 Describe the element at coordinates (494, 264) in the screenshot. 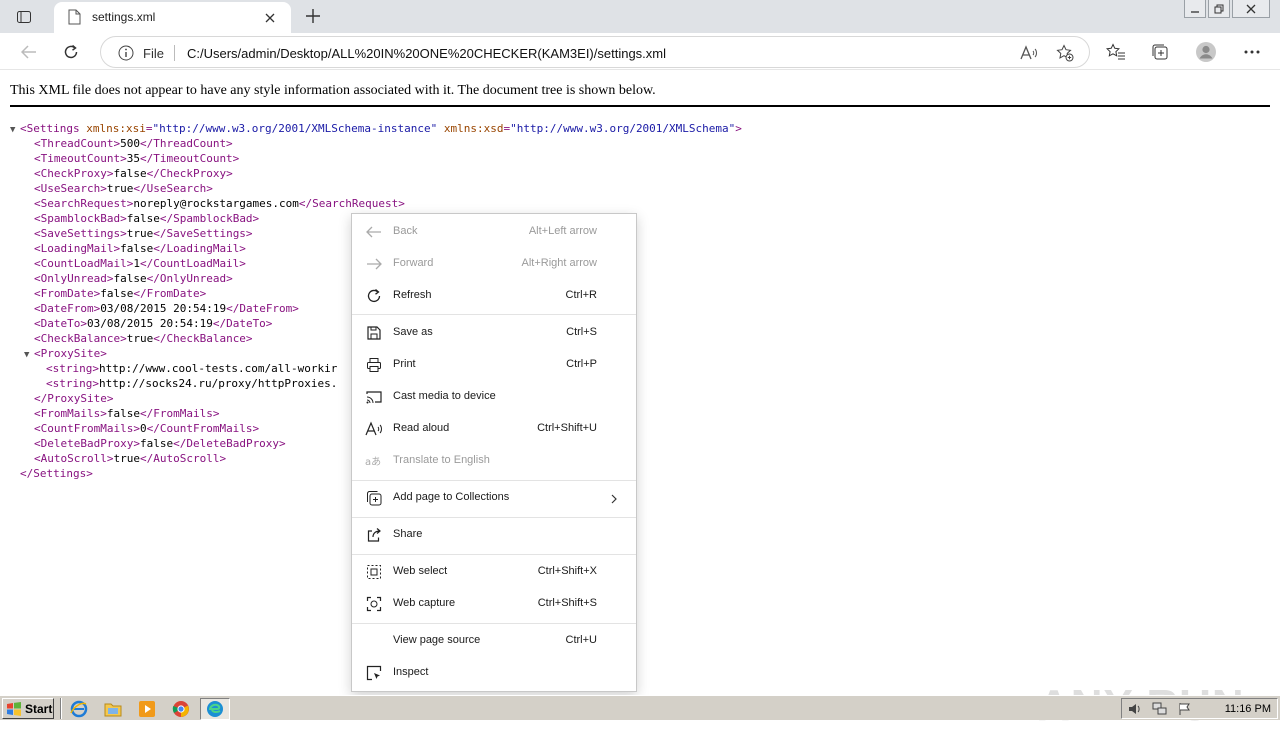

I see `menu-item-forward: Forward Alt+Right arrow` at that location.